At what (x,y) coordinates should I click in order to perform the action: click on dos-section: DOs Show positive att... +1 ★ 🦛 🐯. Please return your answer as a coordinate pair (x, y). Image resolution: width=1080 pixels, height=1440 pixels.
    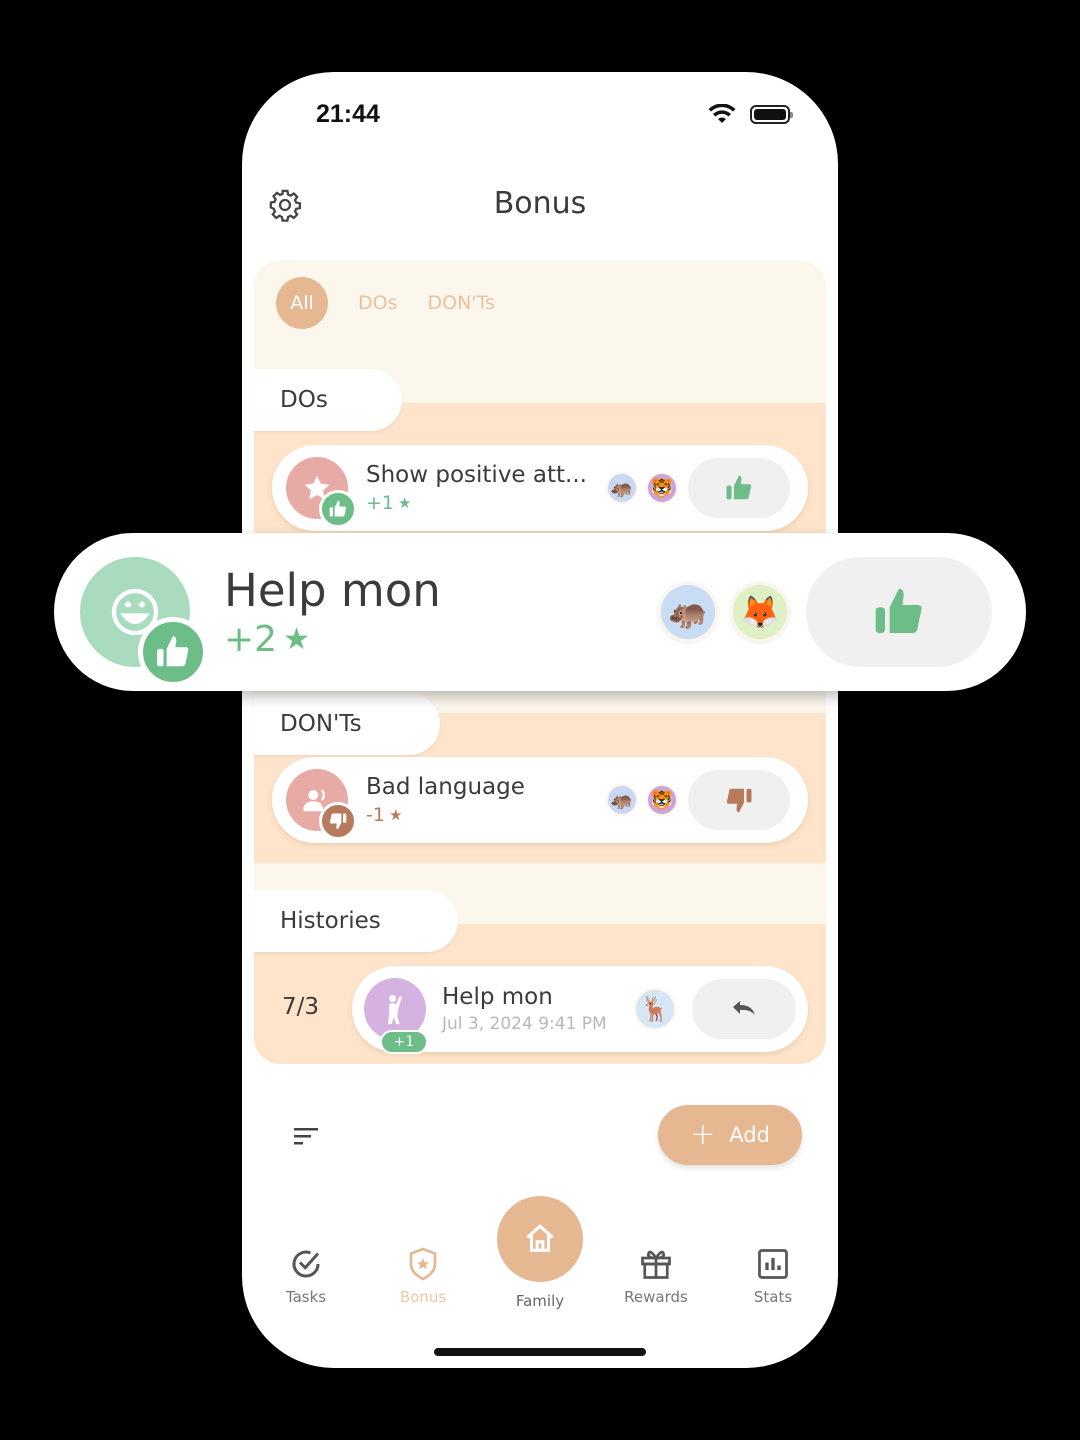
    Looking at the image, I should click on (540, 451).